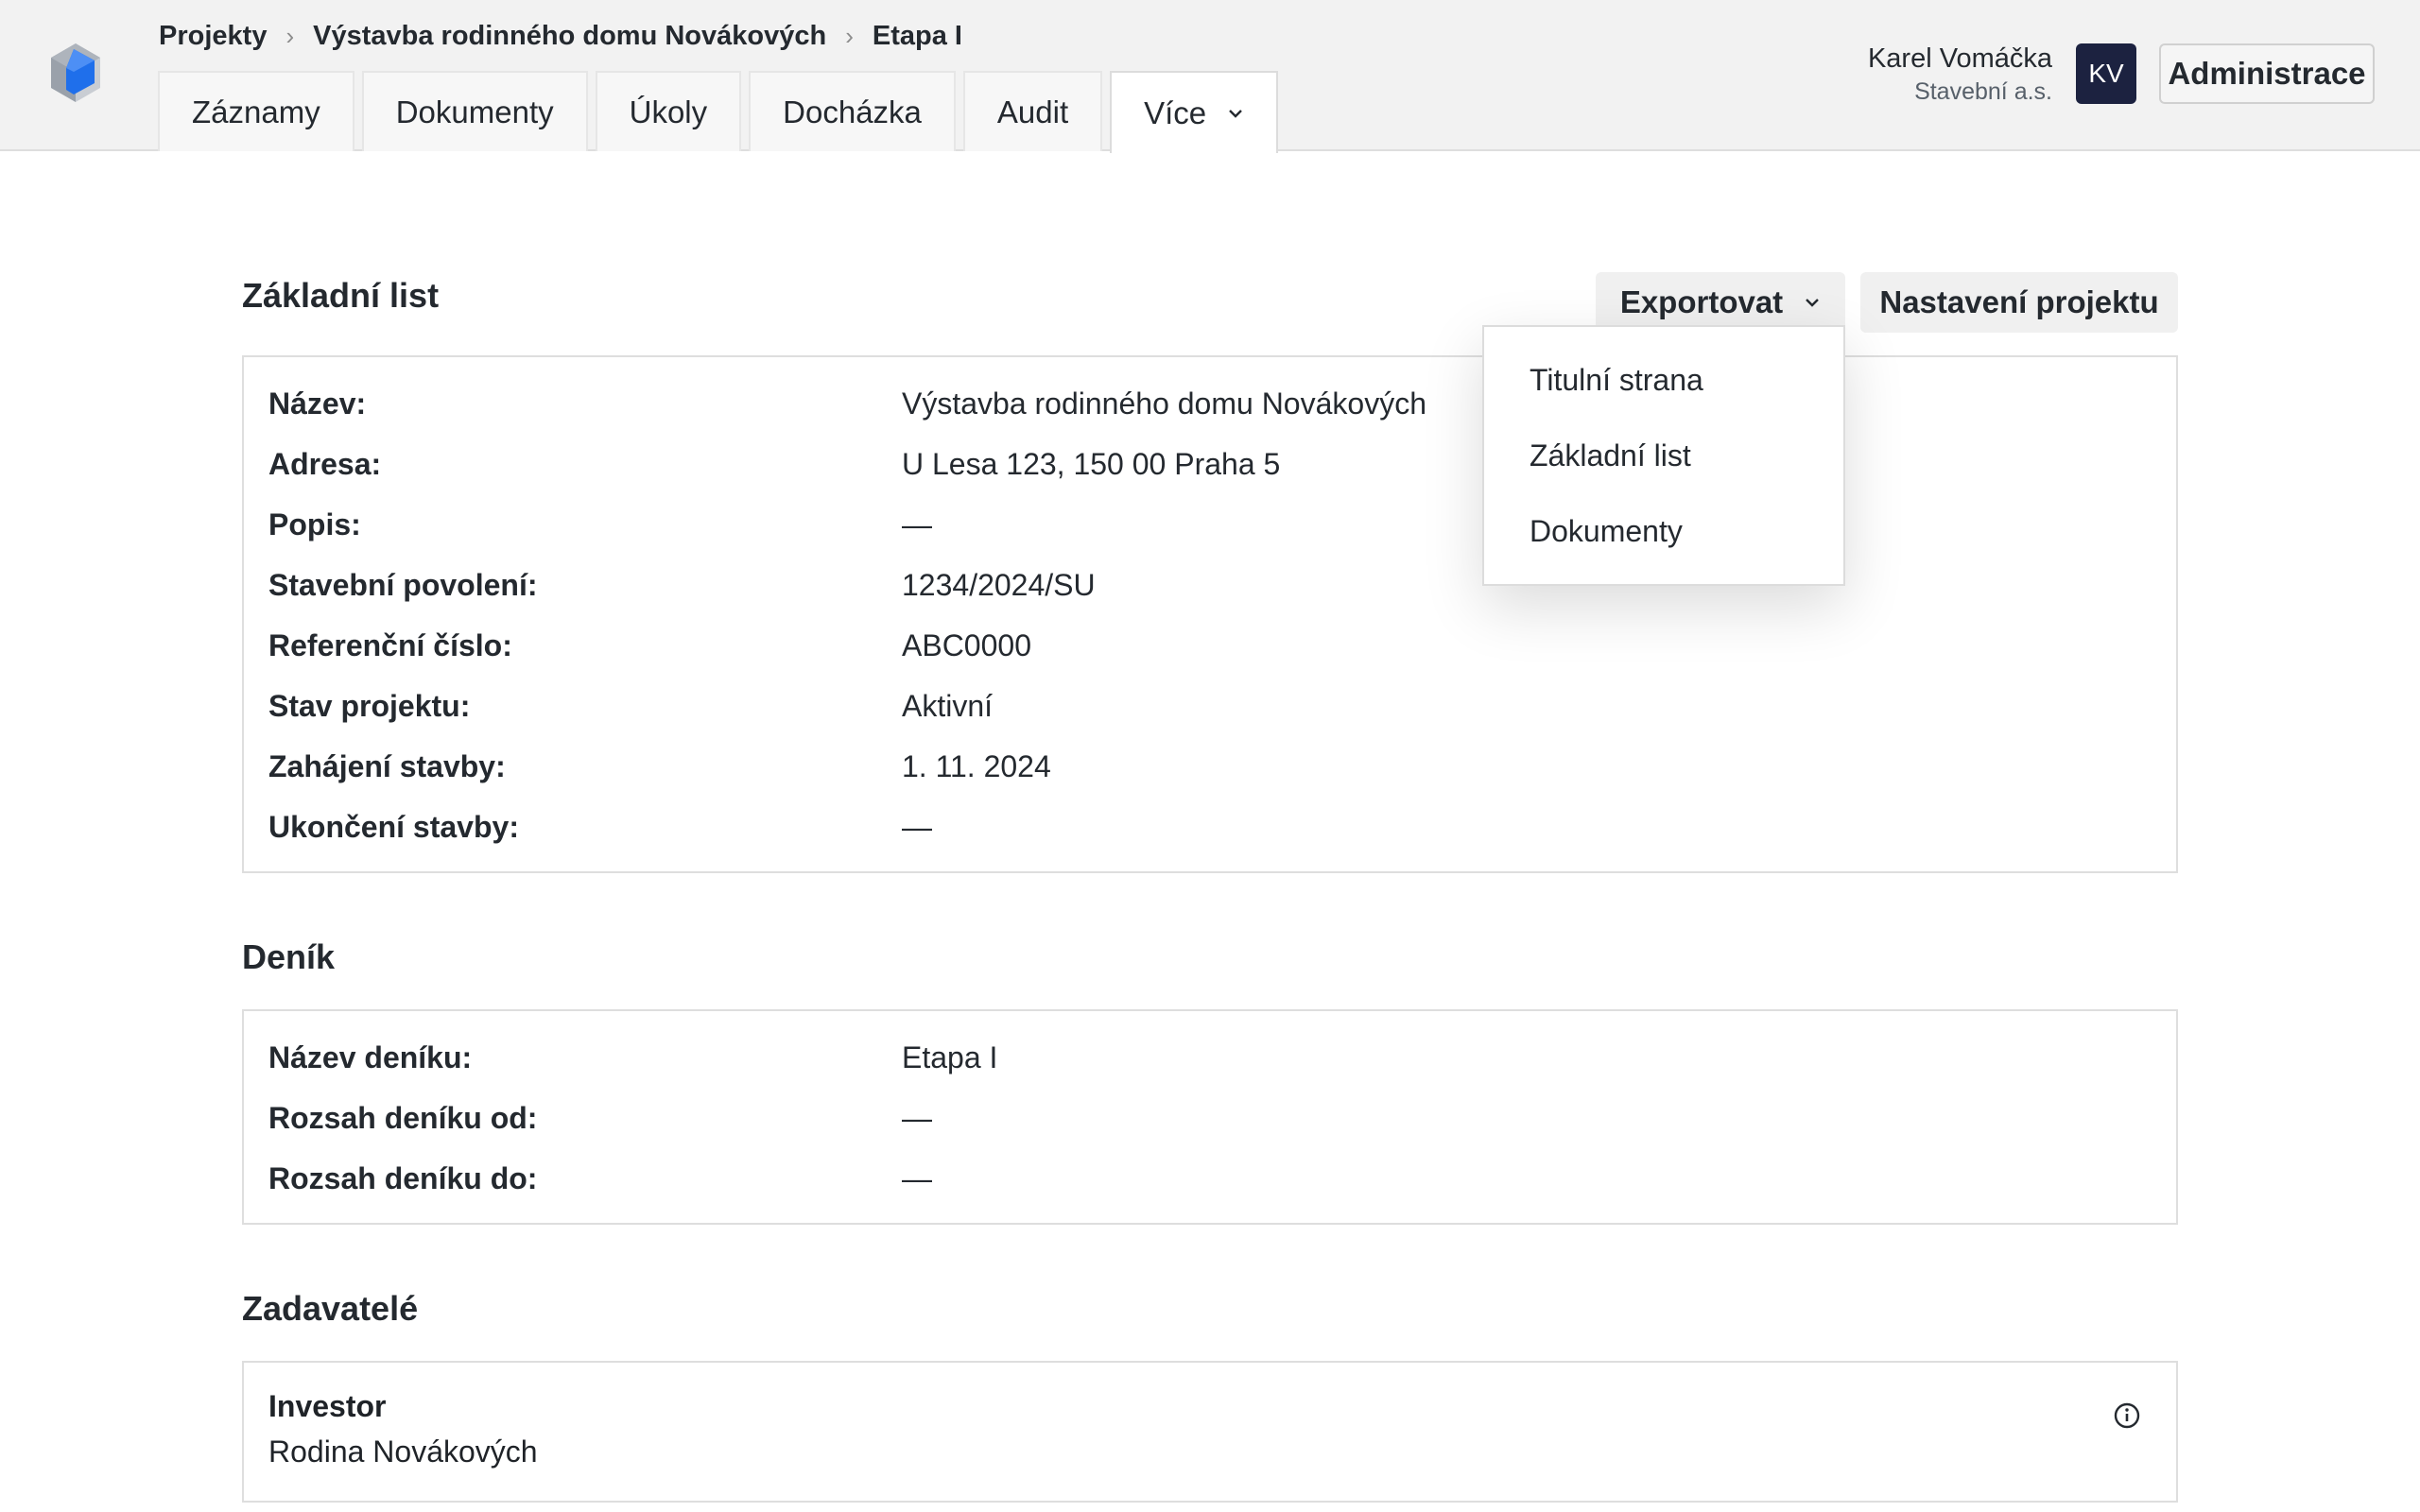 This screenshot has width=2420, height=1512. I want to click on field-value: Aktivní, so click(948, 705).